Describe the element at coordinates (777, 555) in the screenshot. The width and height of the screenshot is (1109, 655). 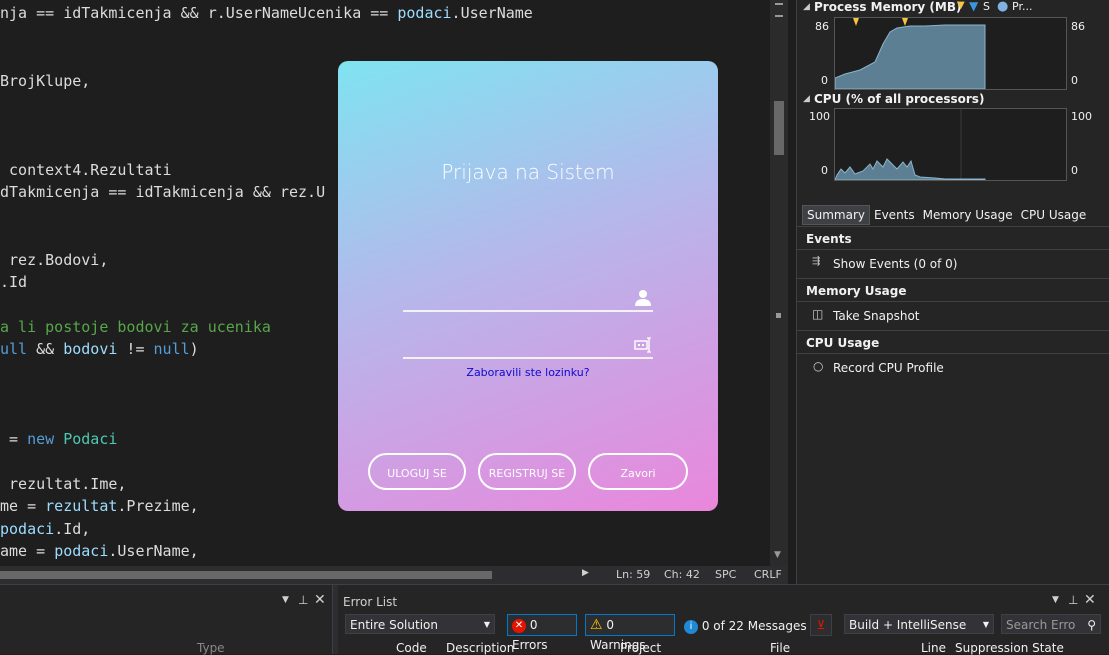
I see `scroll-down-arrow-icon: ▼` at that location.